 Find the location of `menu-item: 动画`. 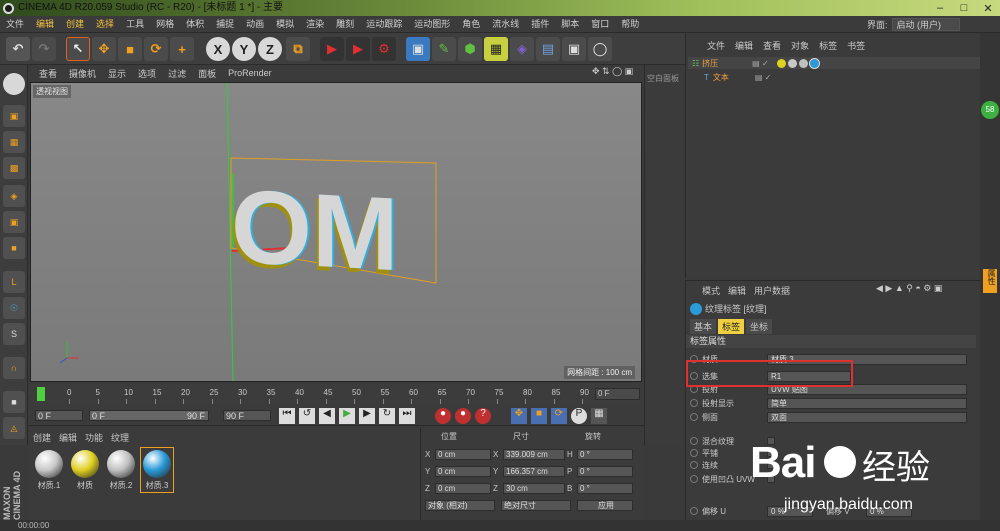

menu-item: 动画 is located at coordinates (255, 24).